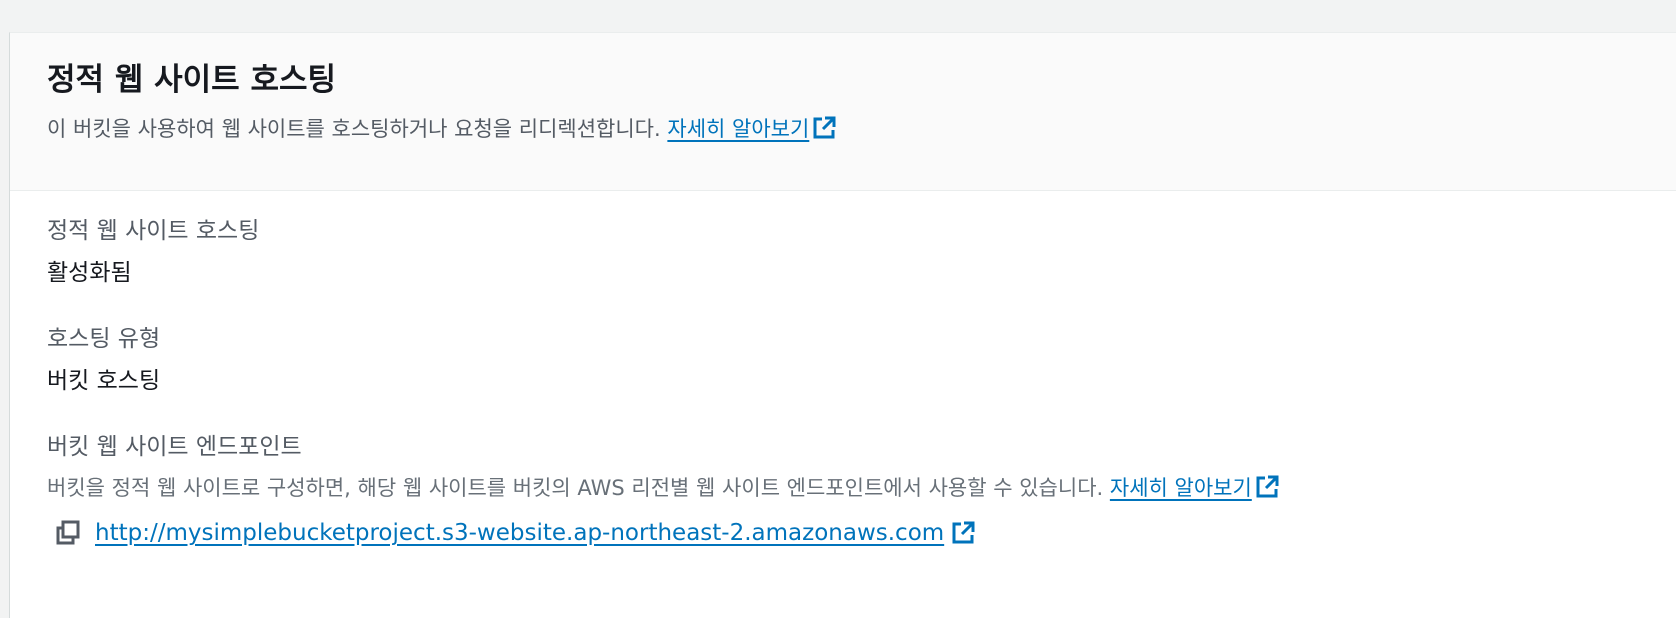 The width and height of the screenshot is (1676, 618). What do you see at coordinates (68, 533) in the screenshot?
I see `copy-icon` at bounding box center [68, 533].